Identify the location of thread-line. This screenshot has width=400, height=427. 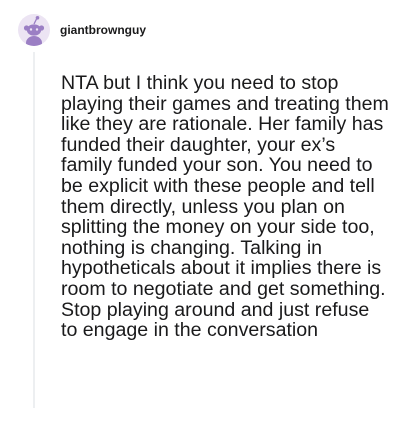
(34, 230).